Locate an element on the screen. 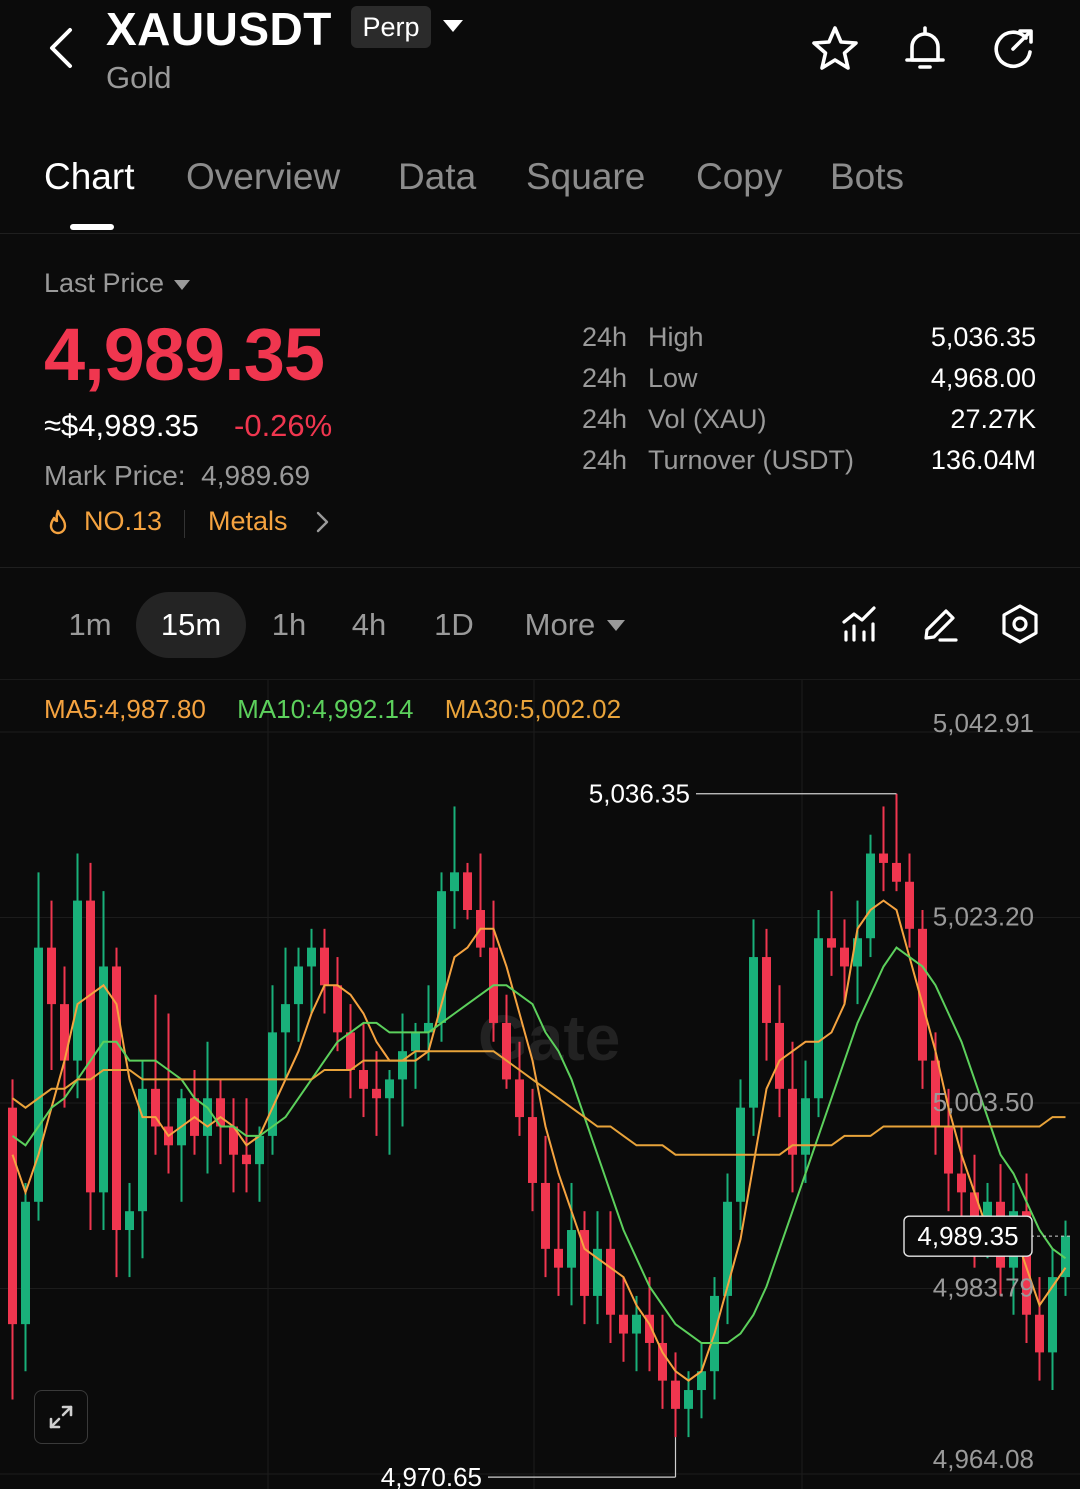 Image resolution: width=1080 pixels, height=1489 pixels. rank-badge: NO.13 is located at coordinates (123, 521).